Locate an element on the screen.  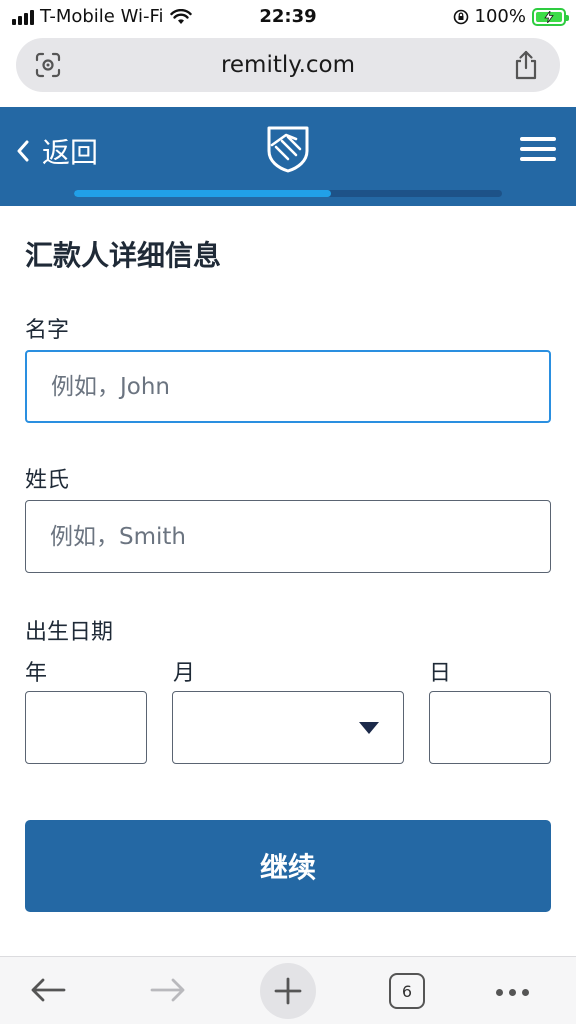
first-name-input is located at coordinates (288, 386).